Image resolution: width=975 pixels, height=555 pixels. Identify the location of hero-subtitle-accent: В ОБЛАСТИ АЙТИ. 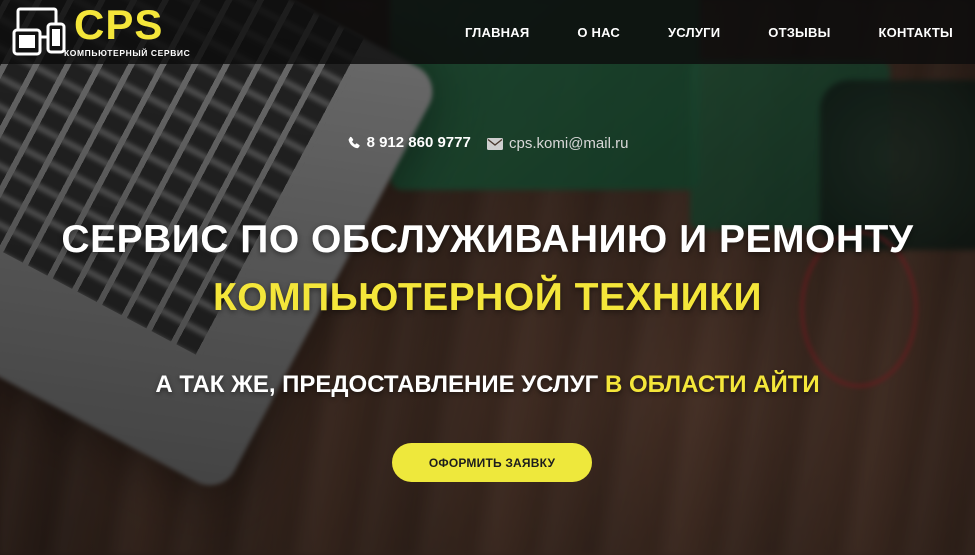
(712, 384).